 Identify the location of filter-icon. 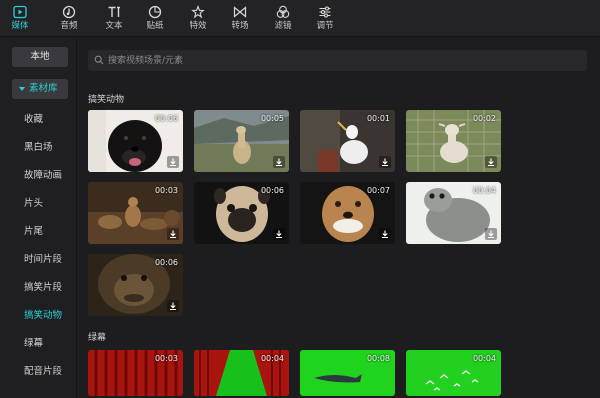
(283, 11).